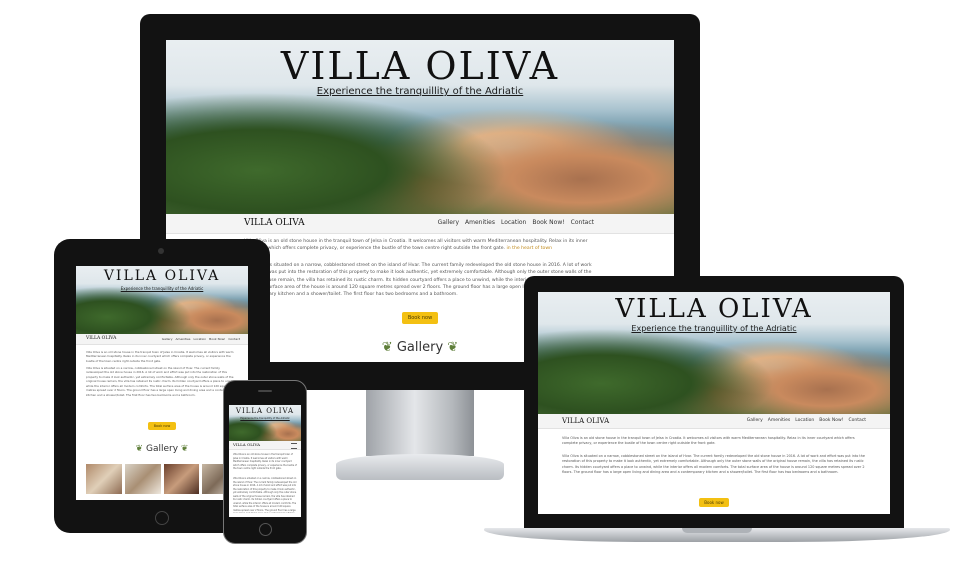 This screenshot has height=574, width=976. Describe the element at coordinates (265, 391) in the screenshot. I see `earpiece` at that location.